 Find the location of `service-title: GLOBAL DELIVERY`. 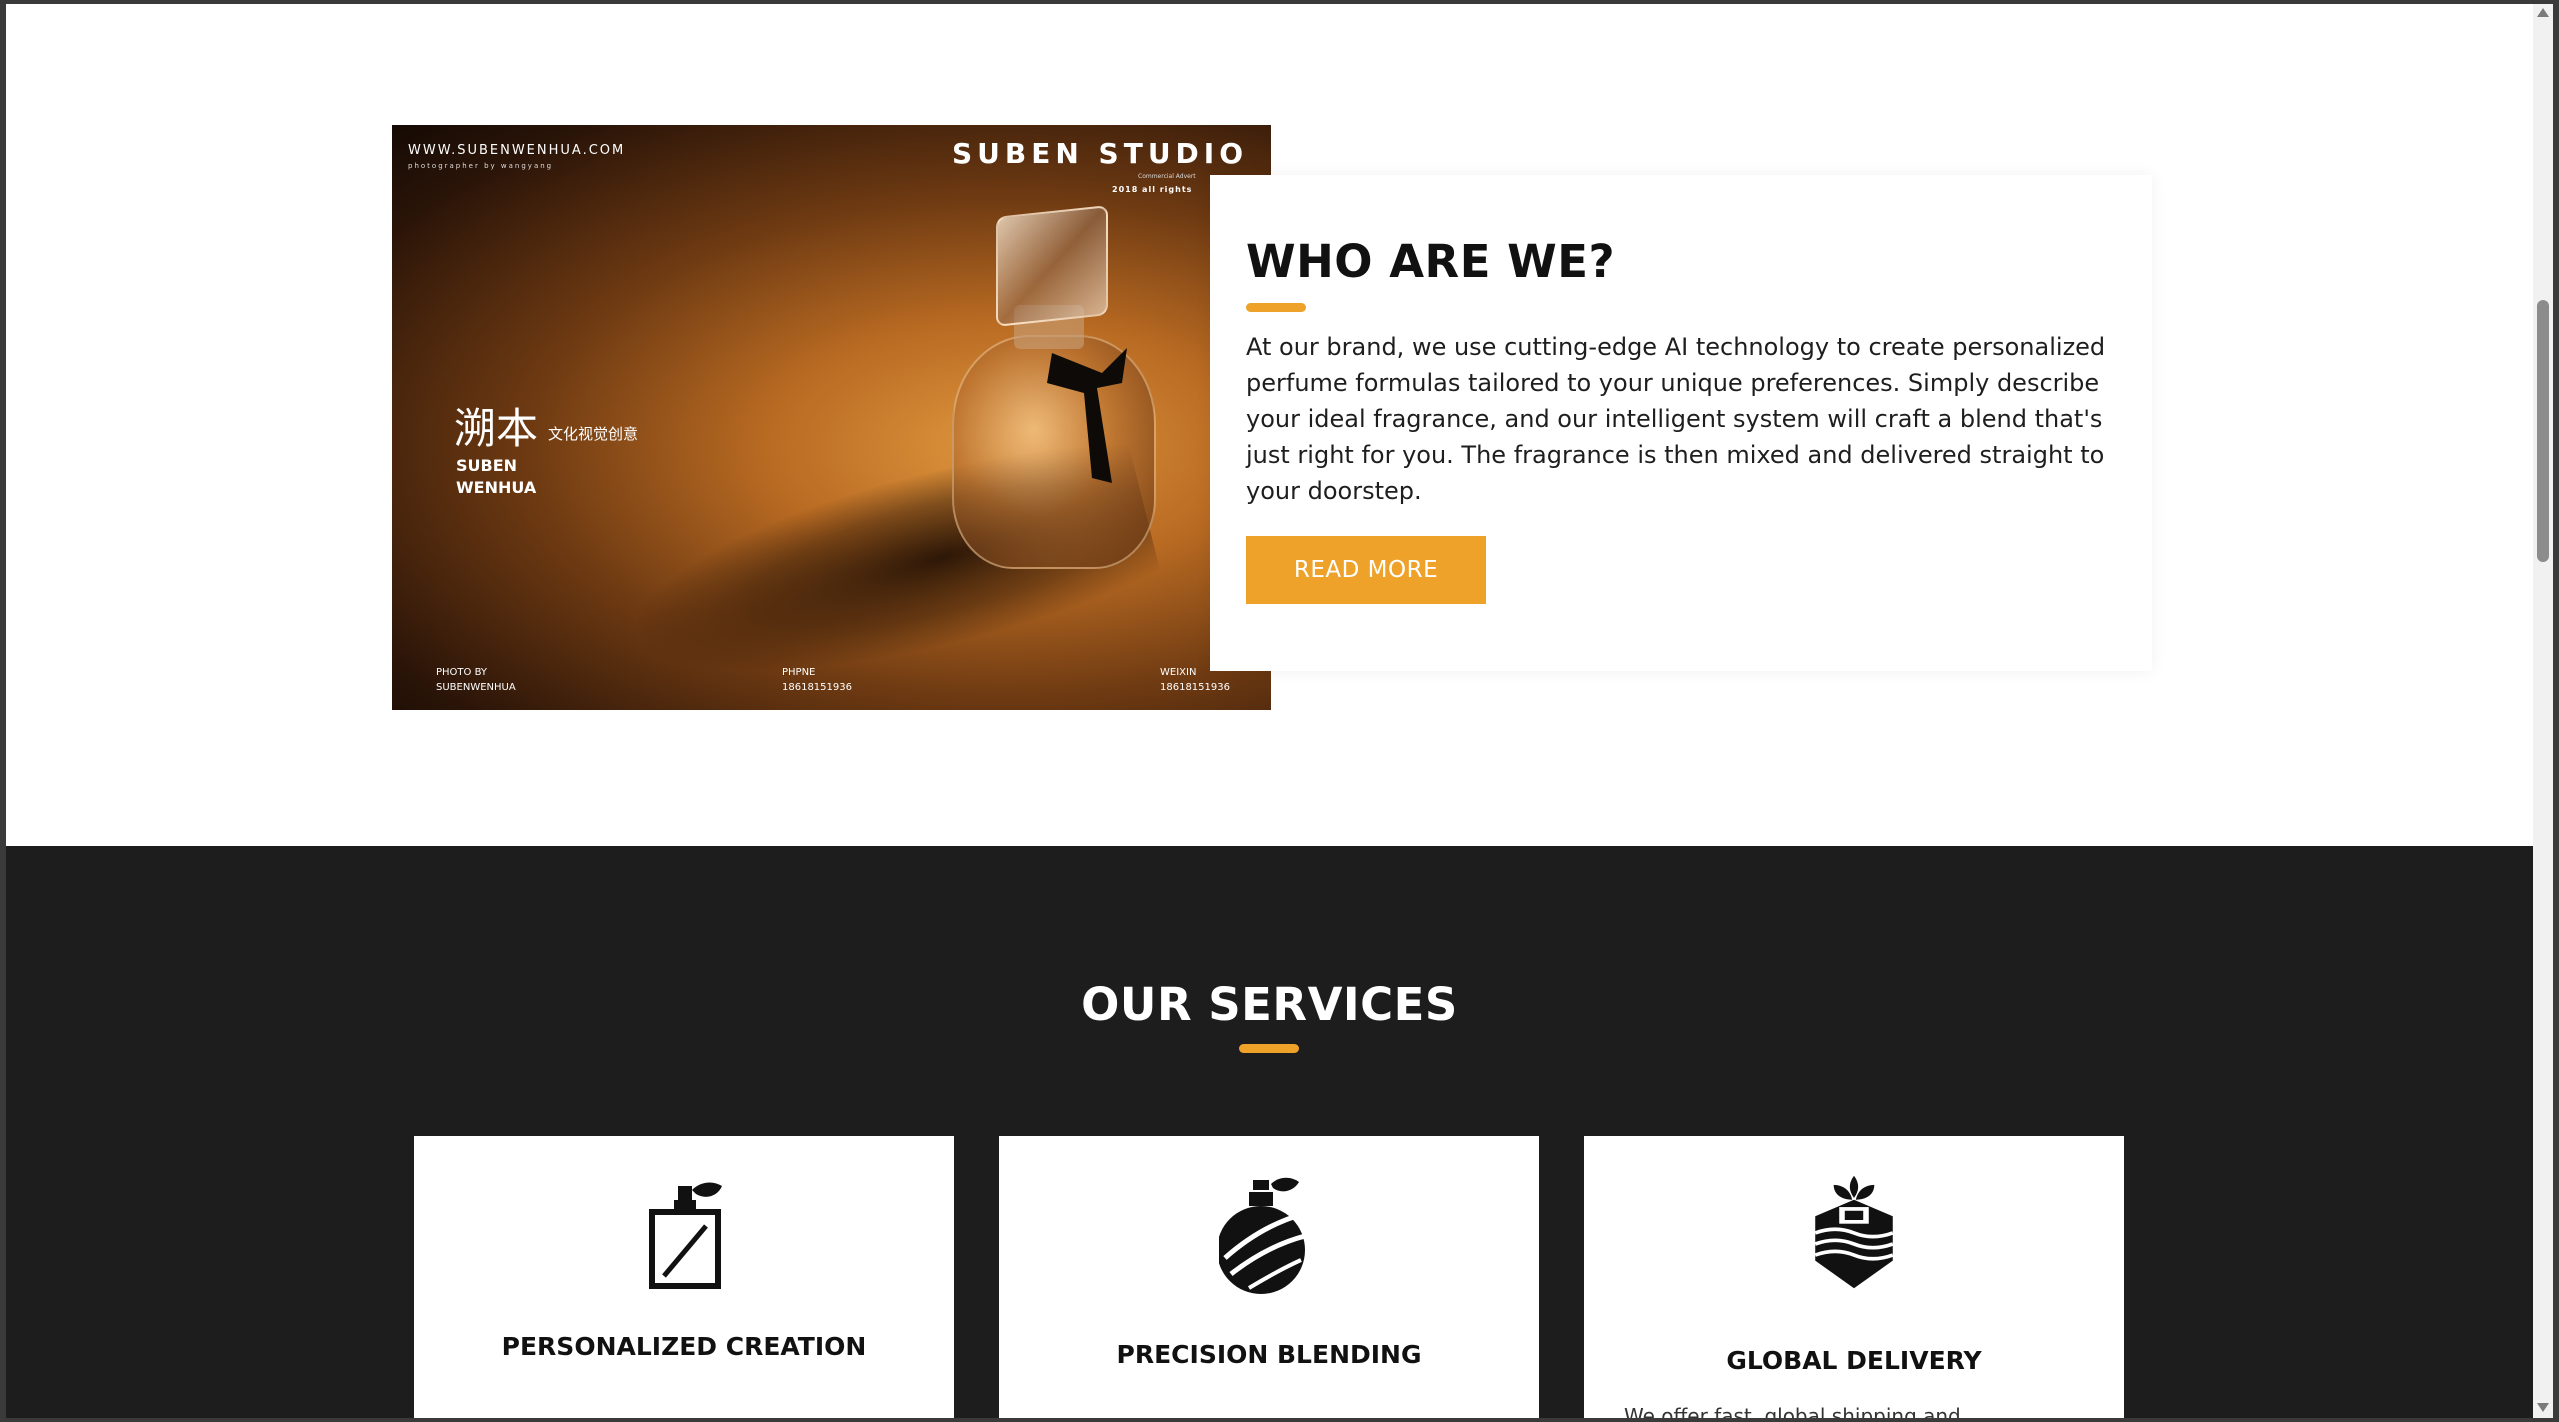

service-title: GLOBAL DELIVERY is located at coordinates (1854, 1360).